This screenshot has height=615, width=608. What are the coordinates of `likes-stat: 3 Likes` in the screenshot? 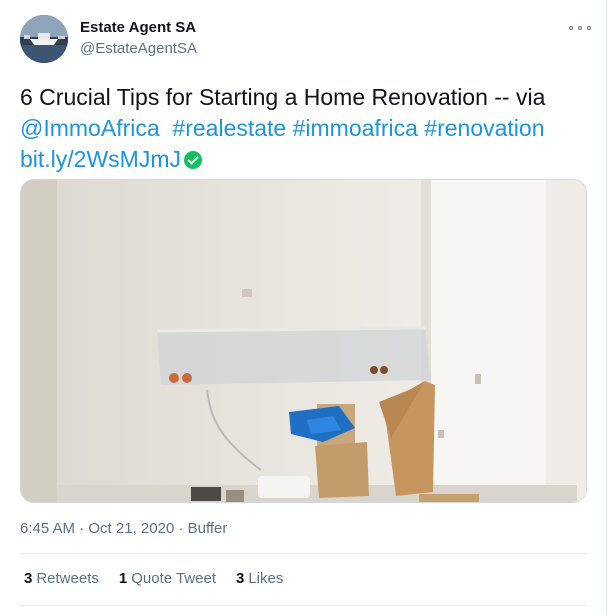 It's located at (259, 578).